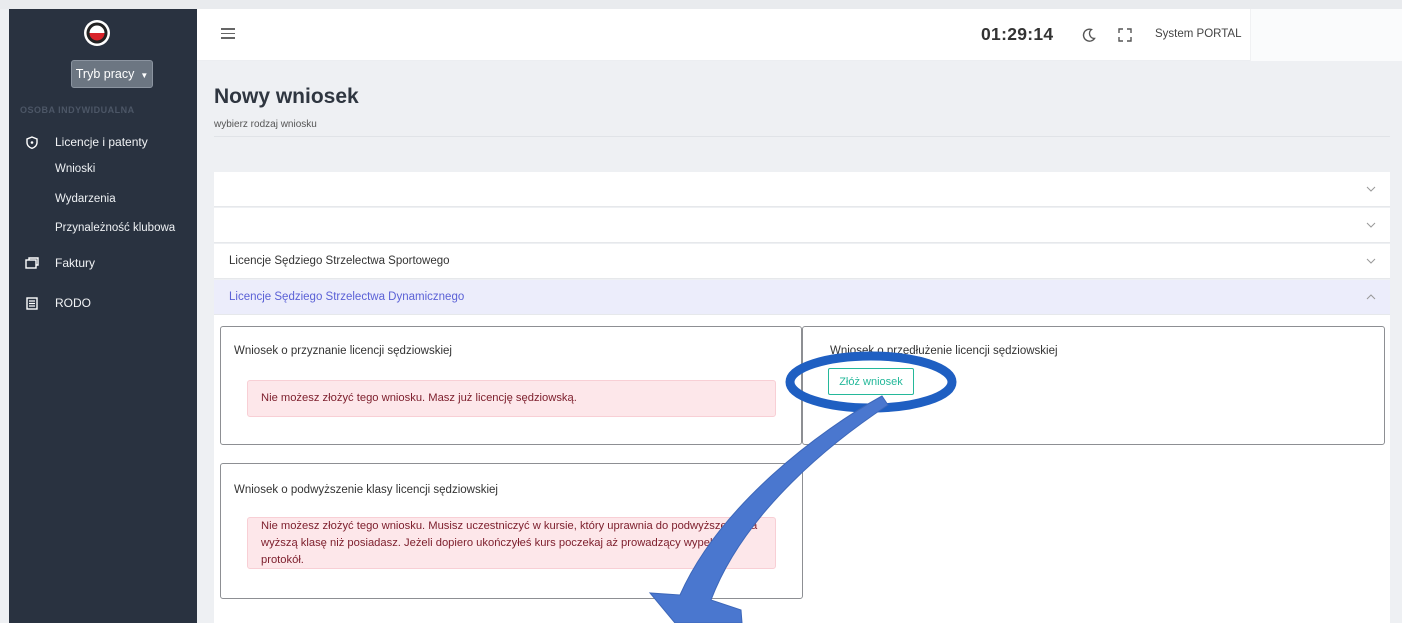  I want to click on invoice-icon, so click(32, 263).